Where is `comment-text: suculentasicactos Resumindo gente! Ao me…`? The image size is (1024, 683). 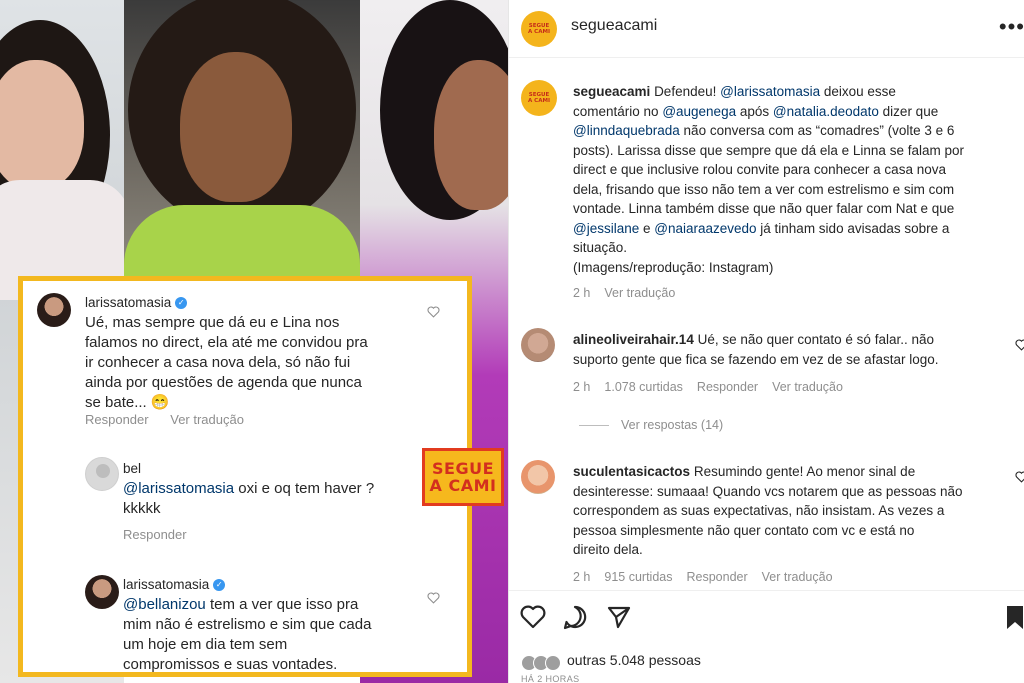 comment-text: suculentasicactos Resumindo gente! Ao me… is located at coordinates (768, 510).